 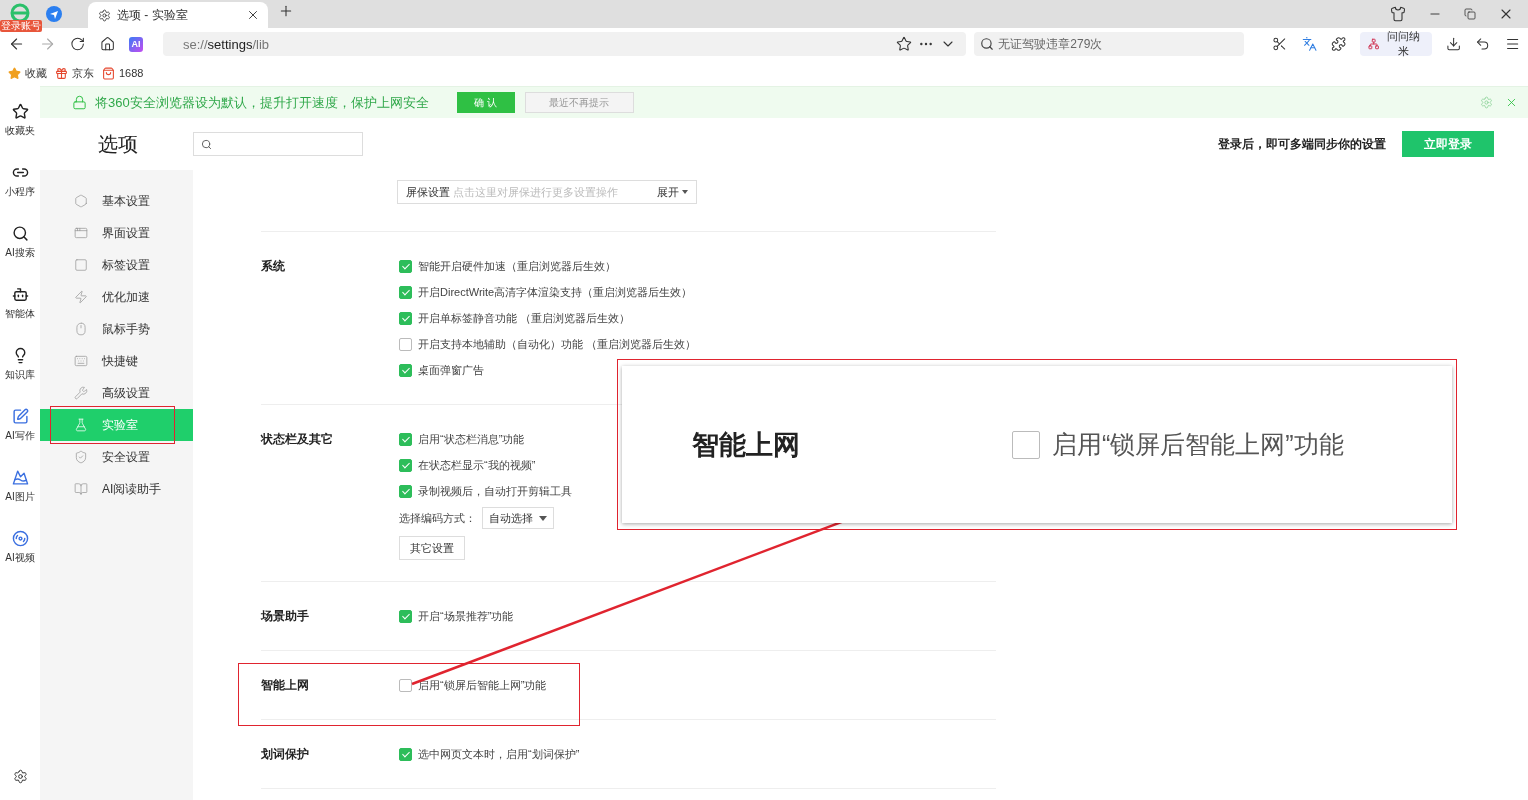 I want to click on other-settings-button: 其它设置, so click(x=432, y=548).